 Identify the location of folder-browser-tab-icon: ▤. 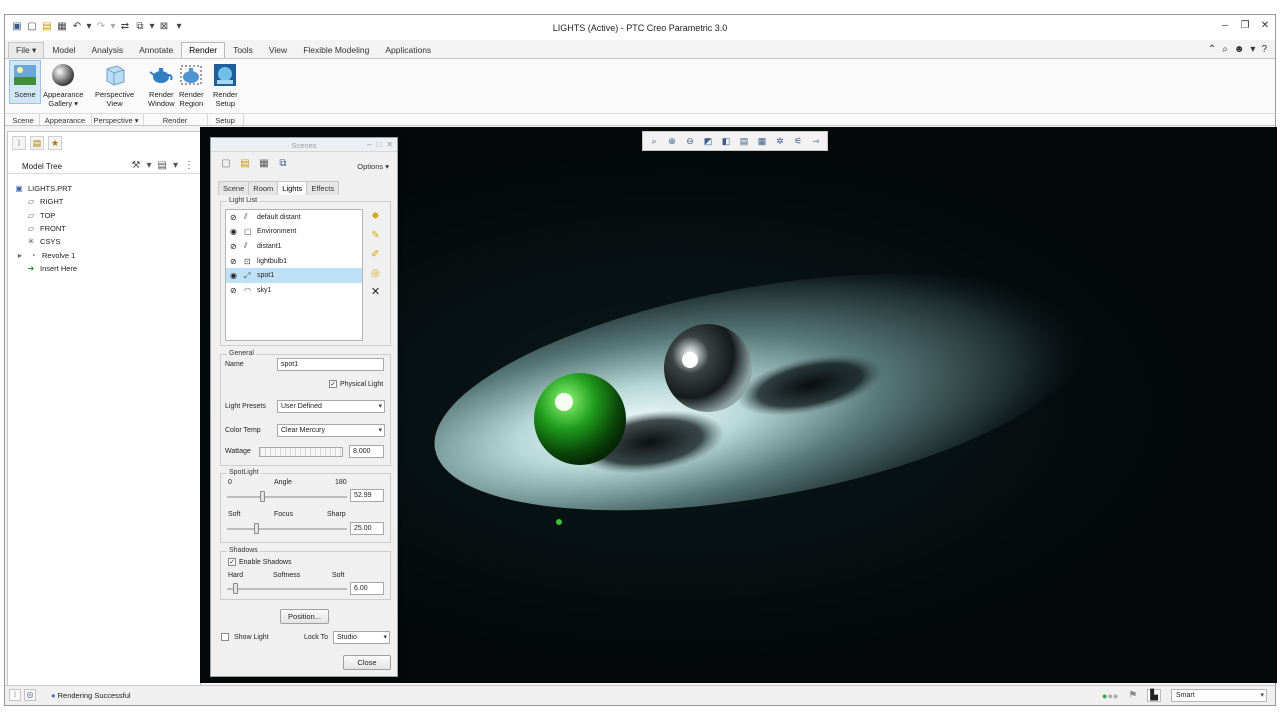
(37, 143).